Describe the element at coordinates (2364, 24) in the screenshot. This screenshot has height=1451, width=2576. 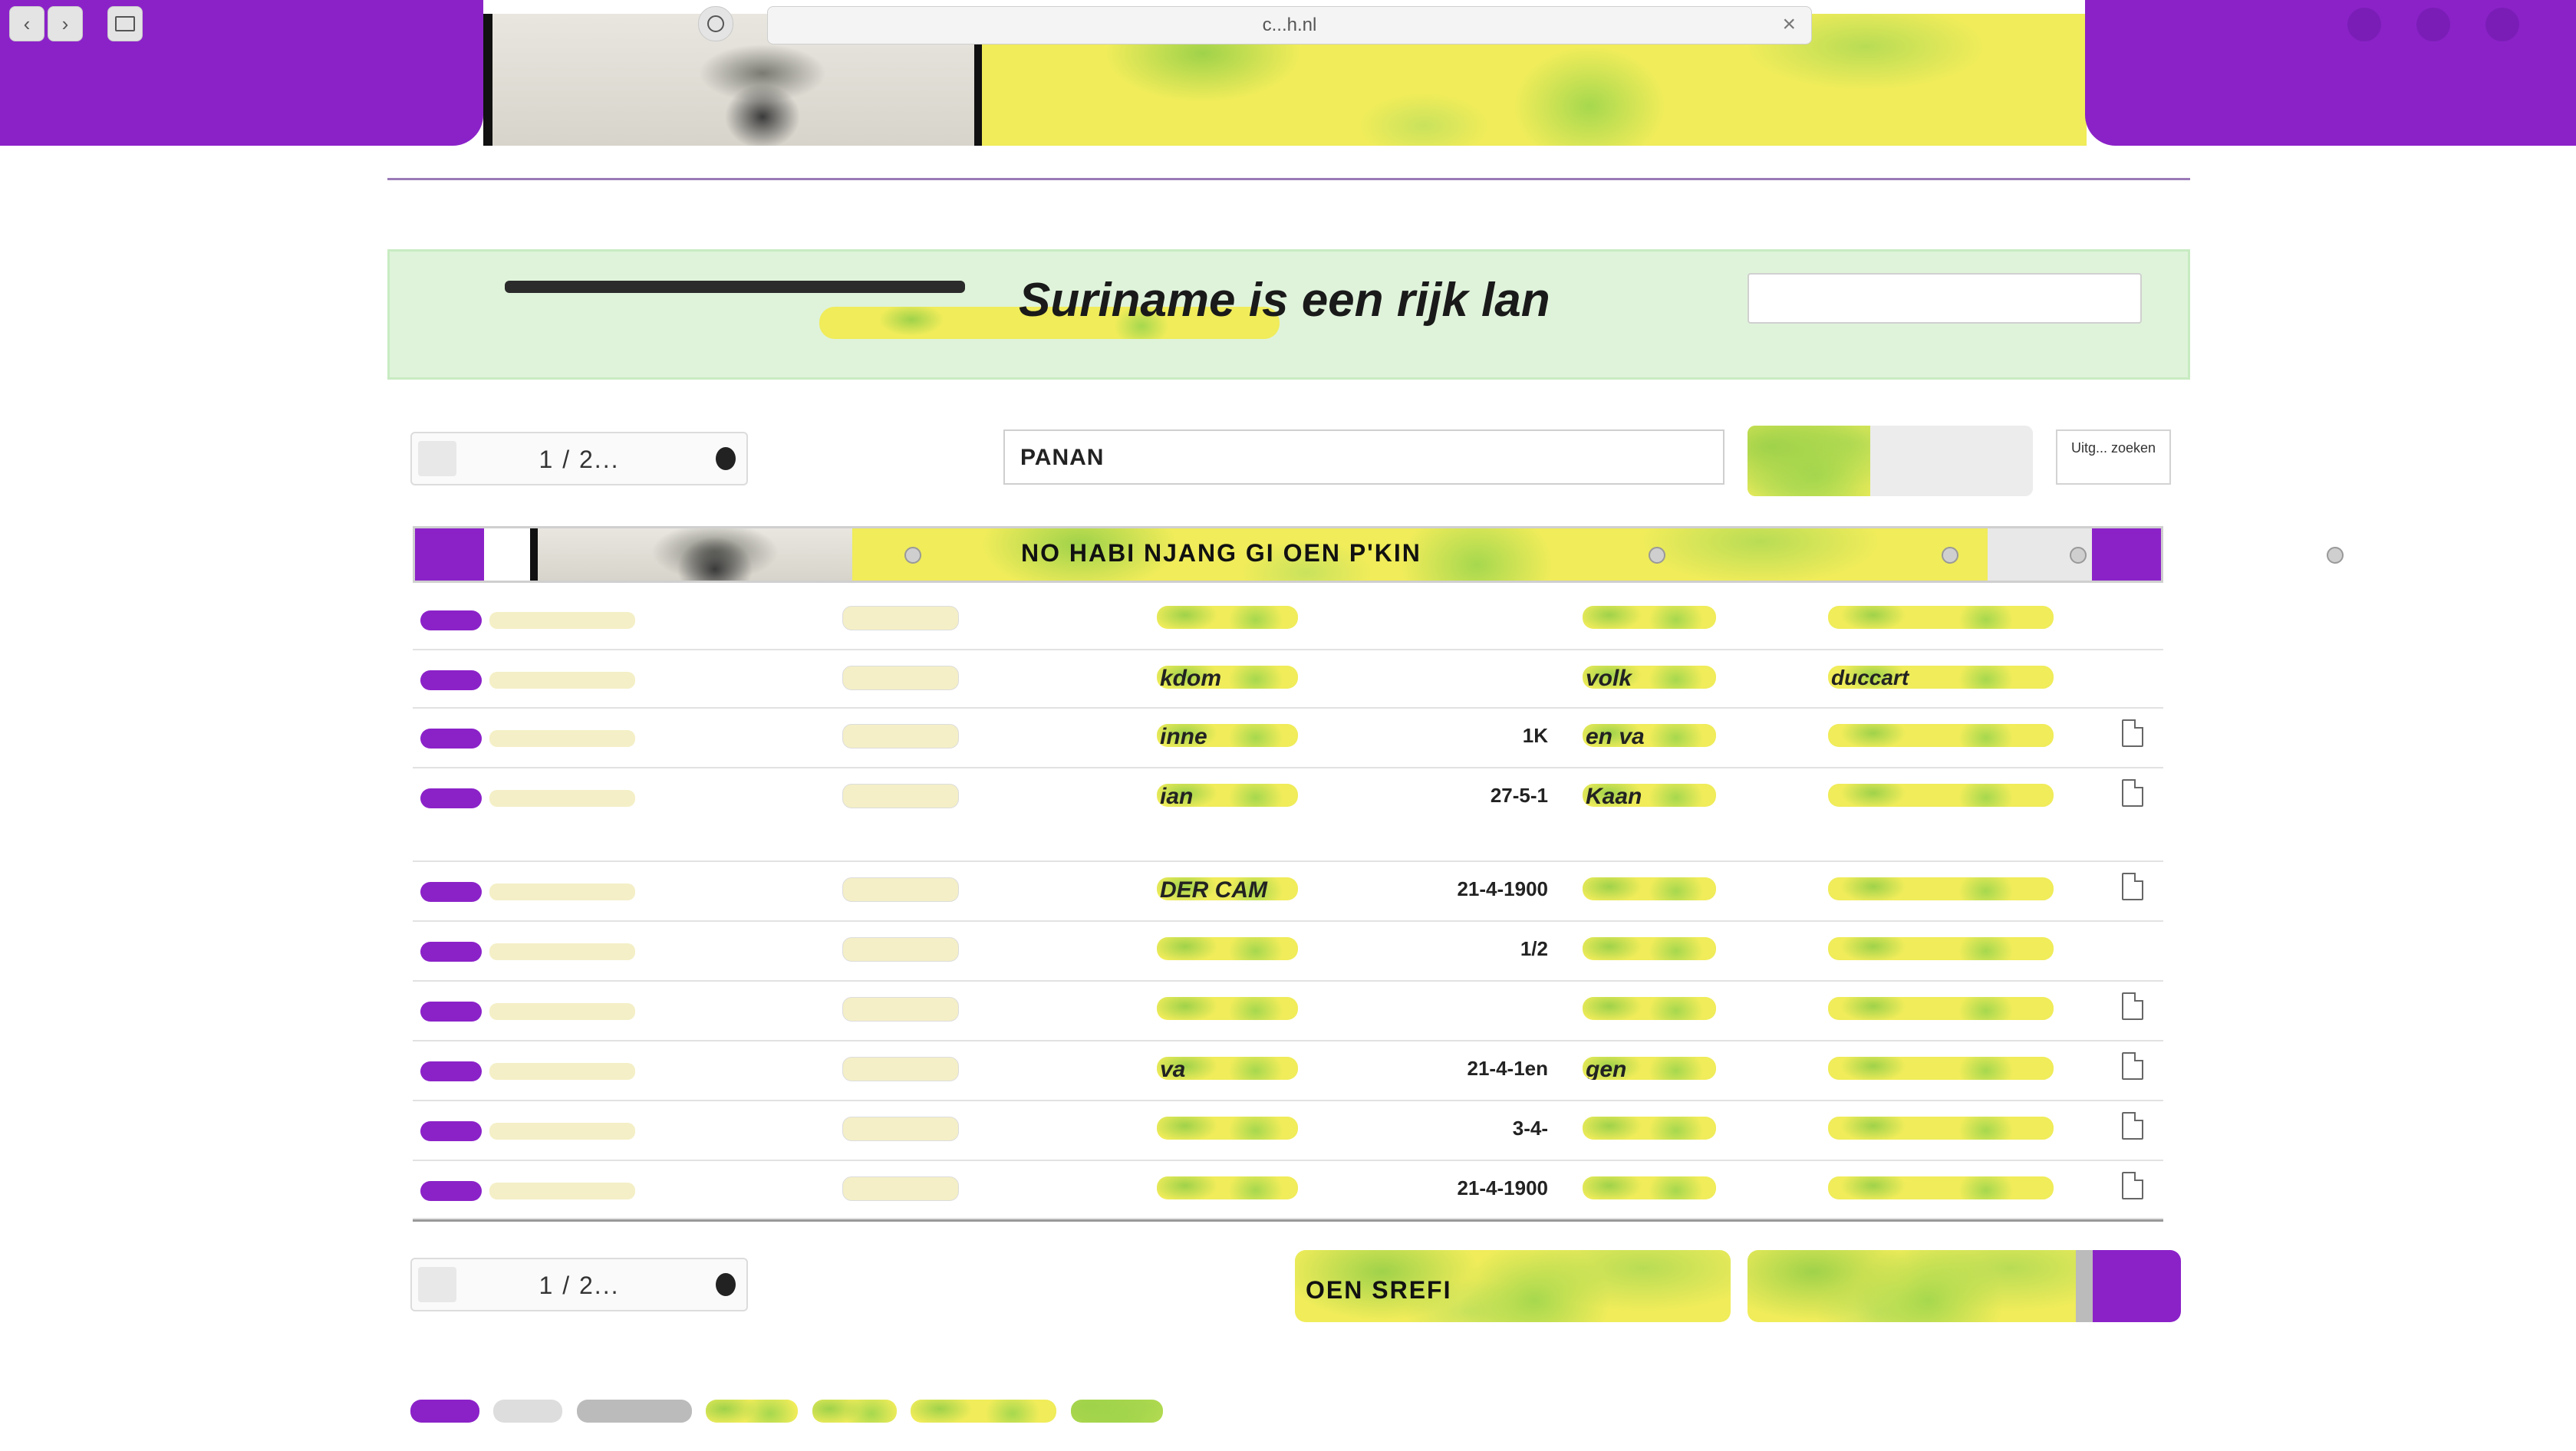
I see `account-icon` at that location.